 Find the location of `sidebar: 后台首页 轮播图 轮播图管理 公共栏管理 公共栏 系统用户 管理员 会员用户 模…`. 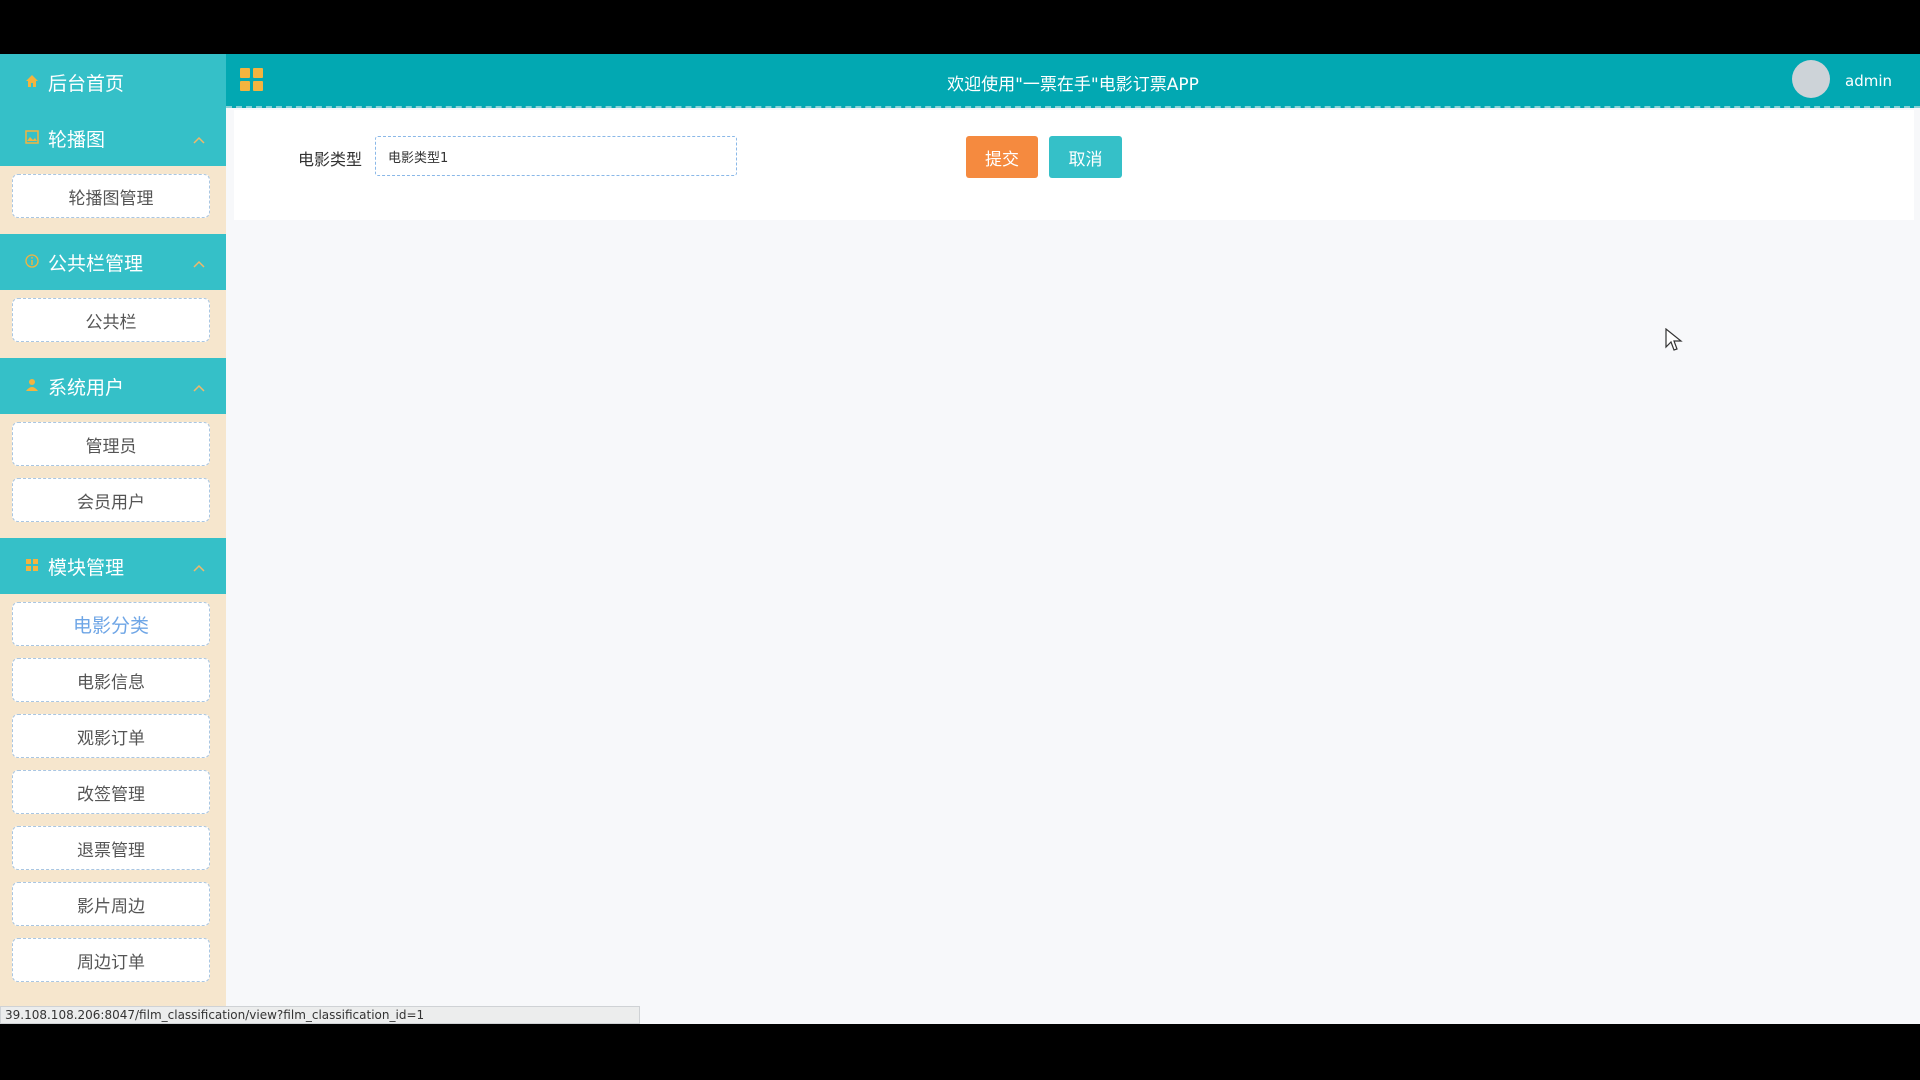

sidebar: 后台首页 轮播图 轮播图管理 公共栏管理 公共栏 系统用户 管理员 会员用户 模… is located at coordinates (113, 539).